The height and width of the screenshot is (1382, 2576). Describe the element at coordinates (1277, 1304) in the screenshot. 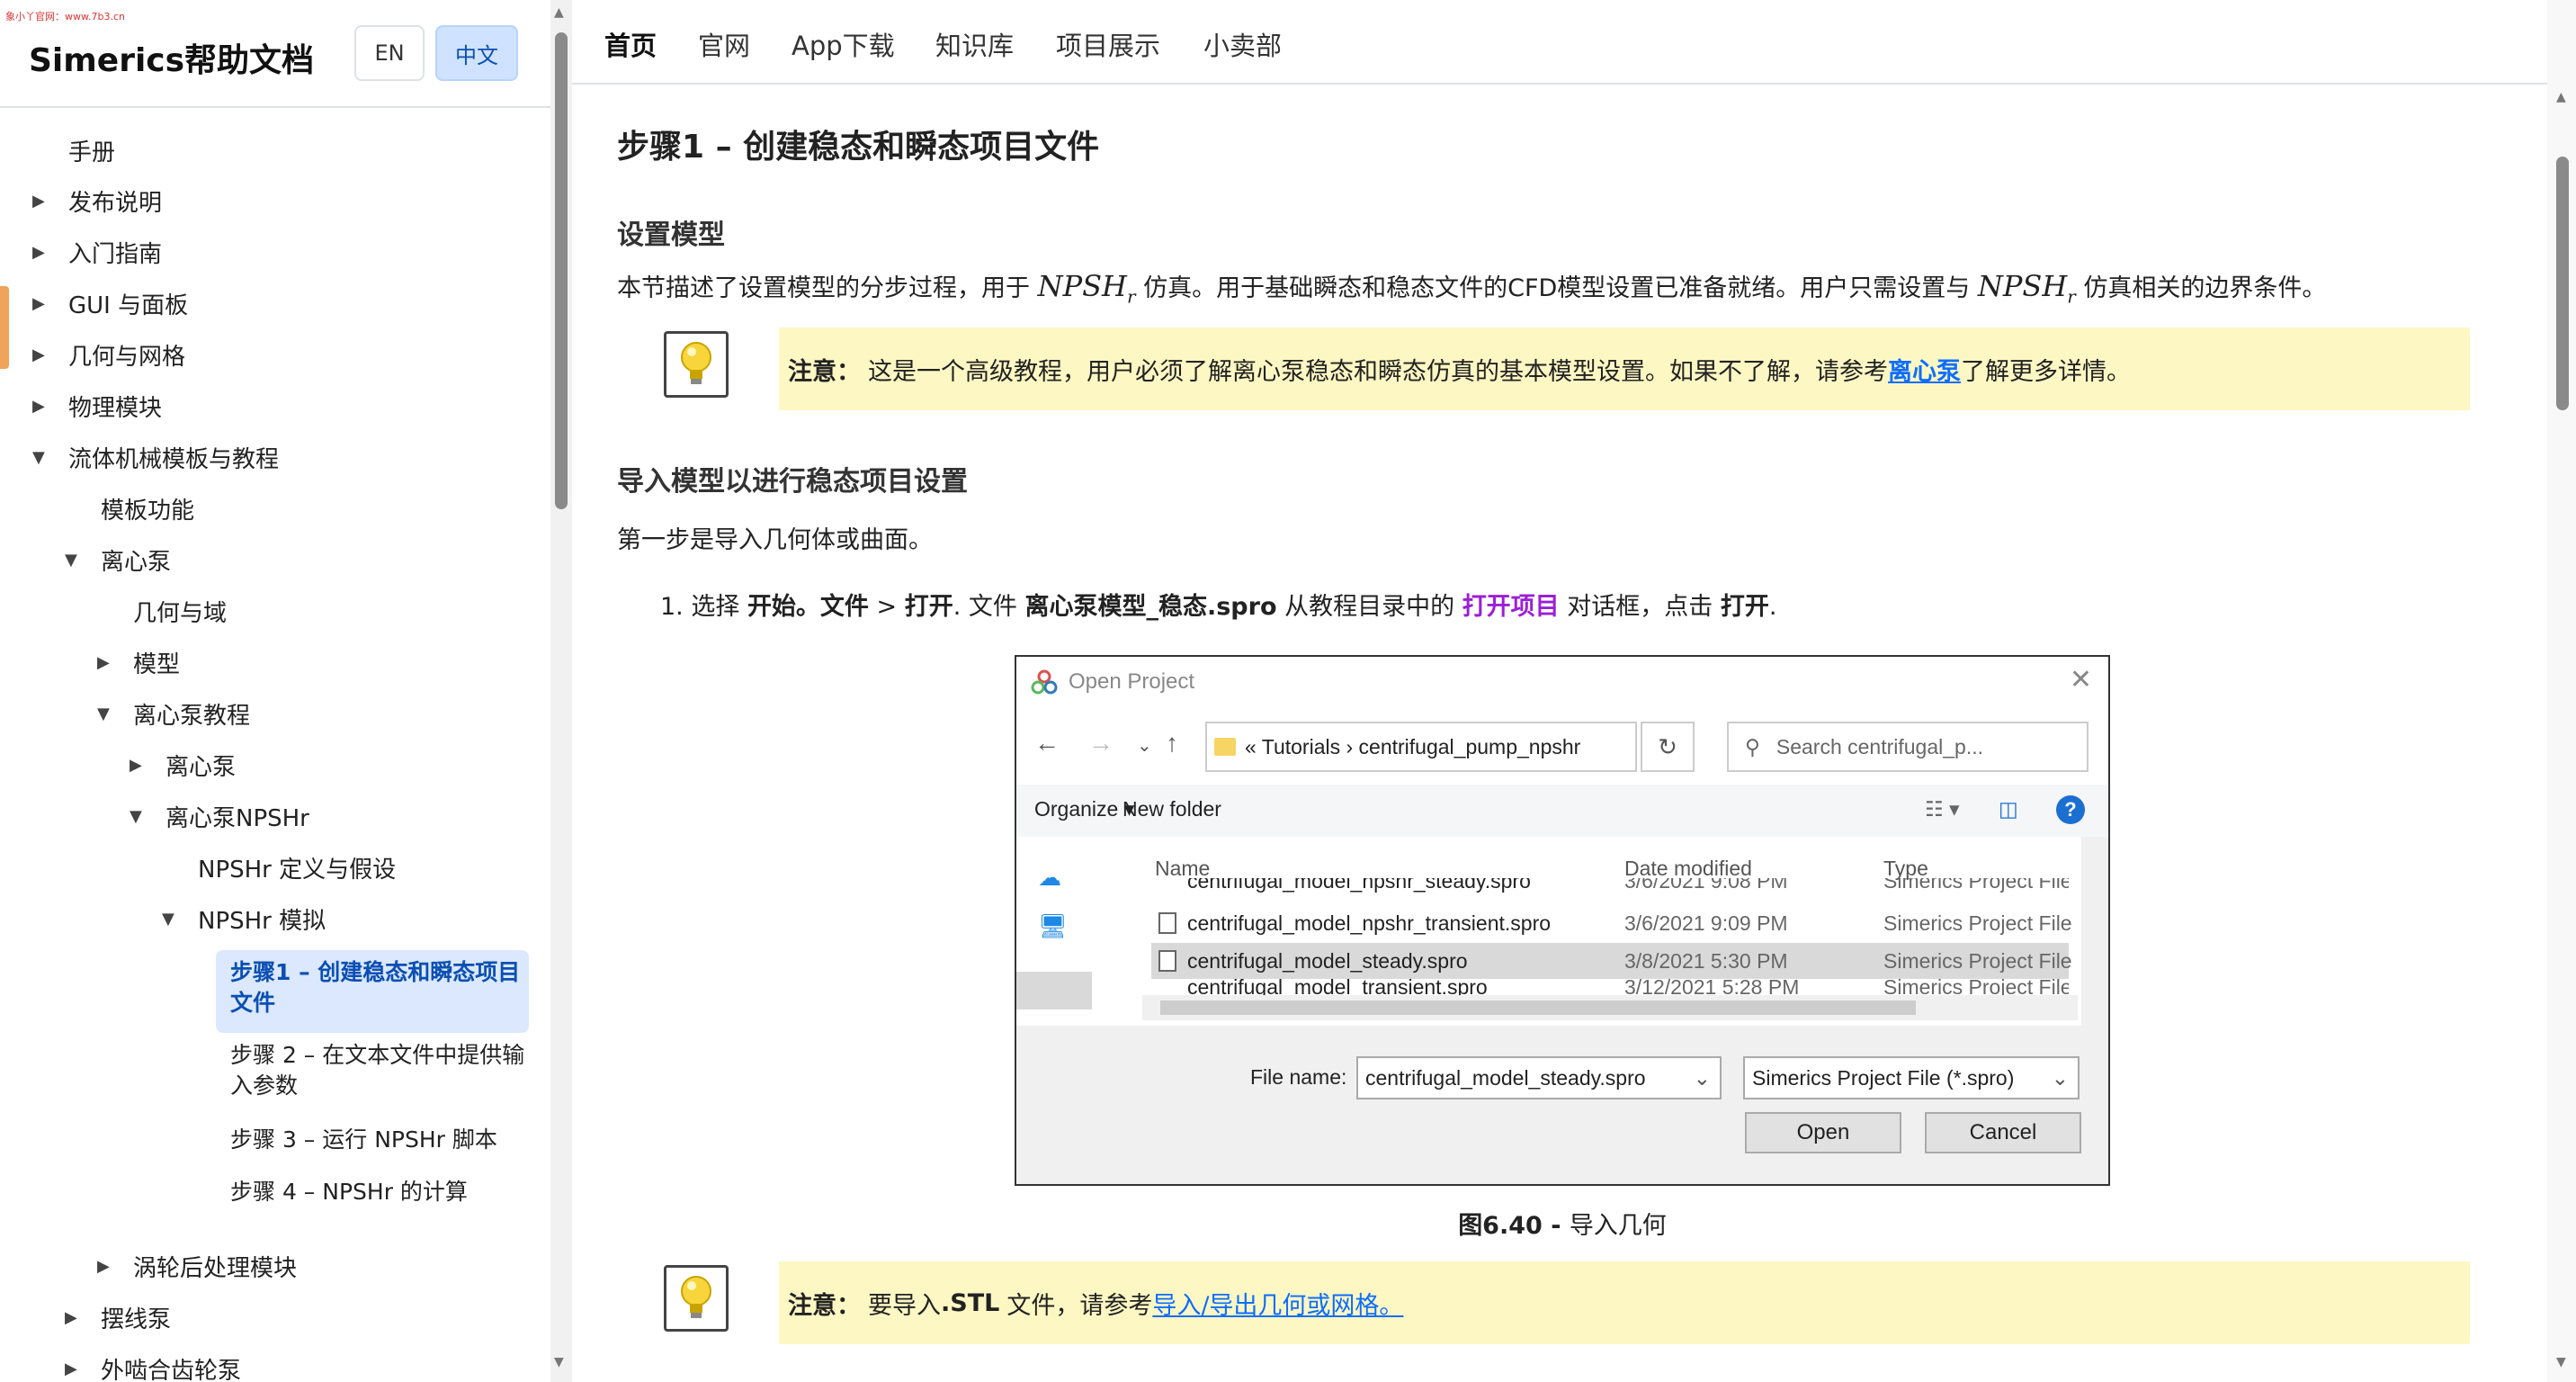

I see `link-import-export-geometry: 导入/导出几何或网格。` at that location.